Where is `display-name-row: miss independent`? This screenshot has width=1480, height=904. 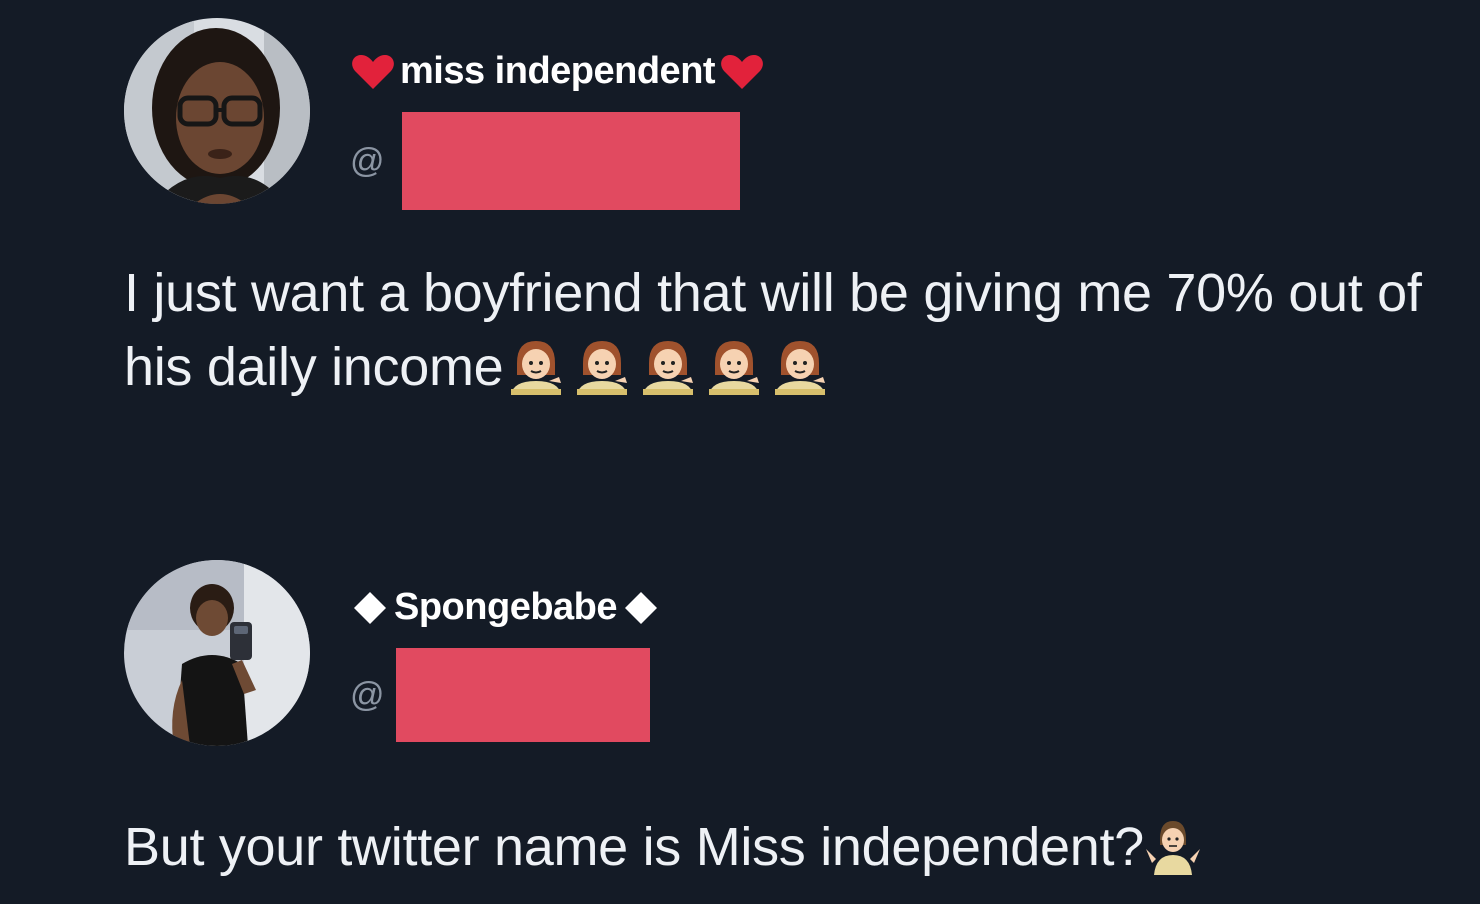
display-name-row: miss independent is located at coordinates (557, 71).